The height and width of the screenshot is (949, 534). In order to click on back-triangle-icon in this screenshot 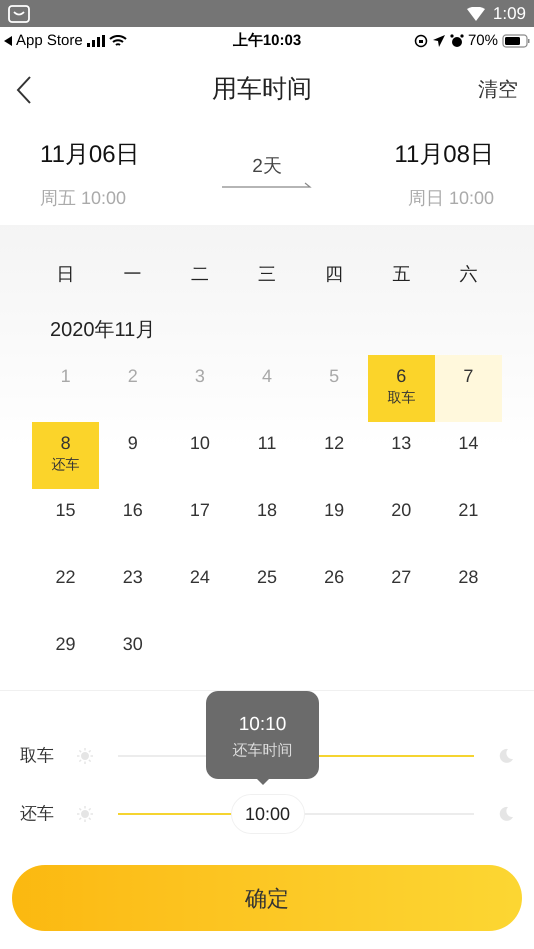, I will do `click(8, 41)`.